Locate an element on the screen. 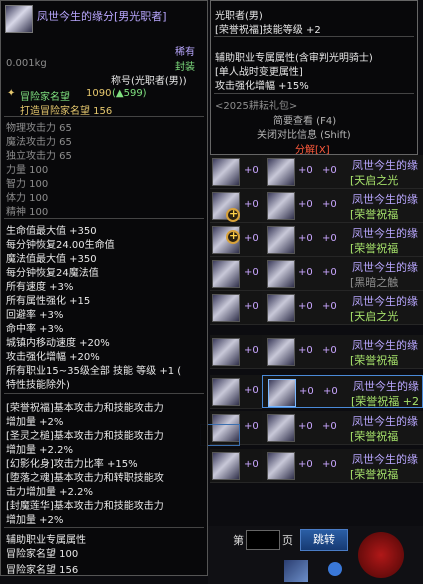 This screenshot has height=584, width=423. page-prefix: 第 is located at coordinates (238, 540).